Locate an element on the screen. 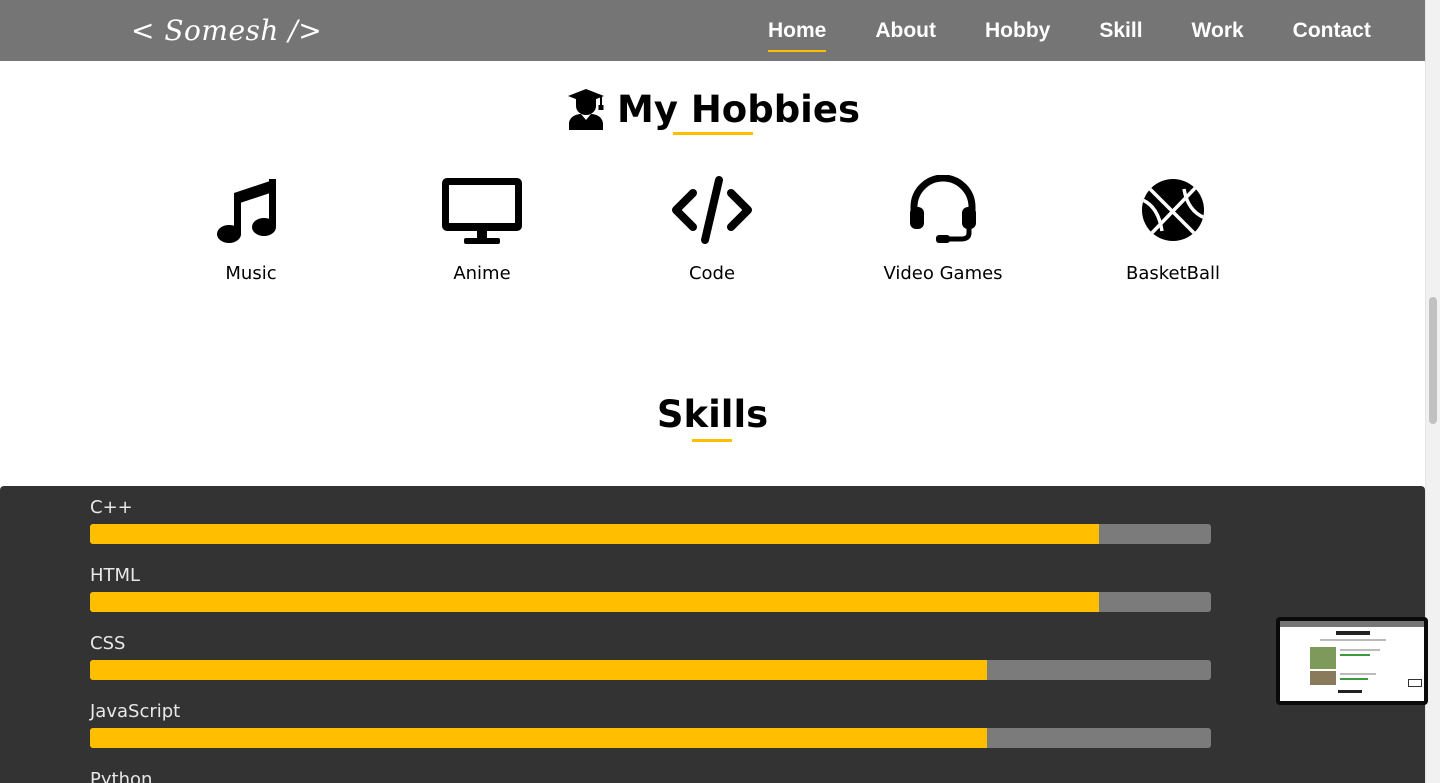 Image resolution: width=1440 pixels, height=783 pixels. tv-icon is located at coordinates (482, 211).